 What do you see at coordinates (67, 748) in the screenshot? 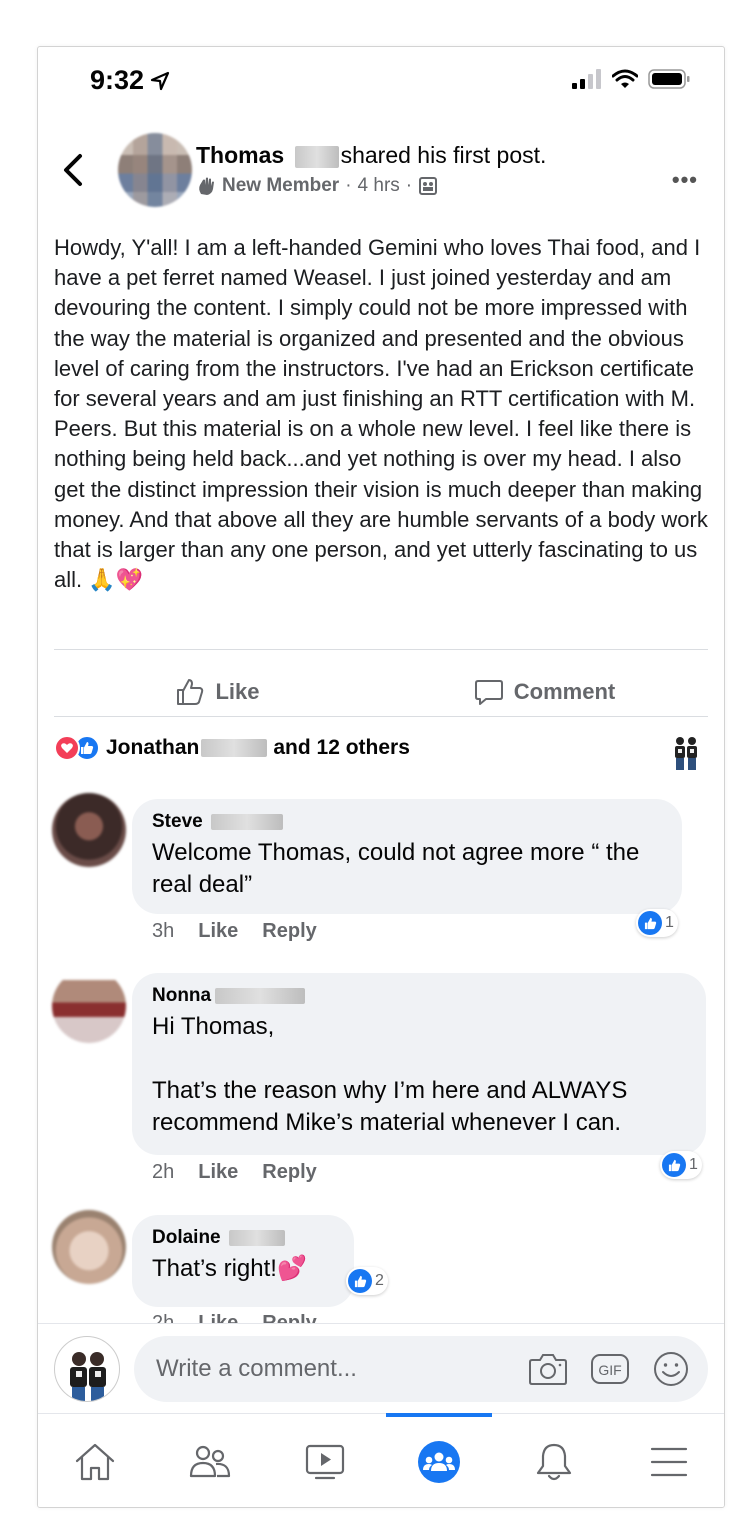
I see `love-reaction-icon` at bounding box center [67, 748].